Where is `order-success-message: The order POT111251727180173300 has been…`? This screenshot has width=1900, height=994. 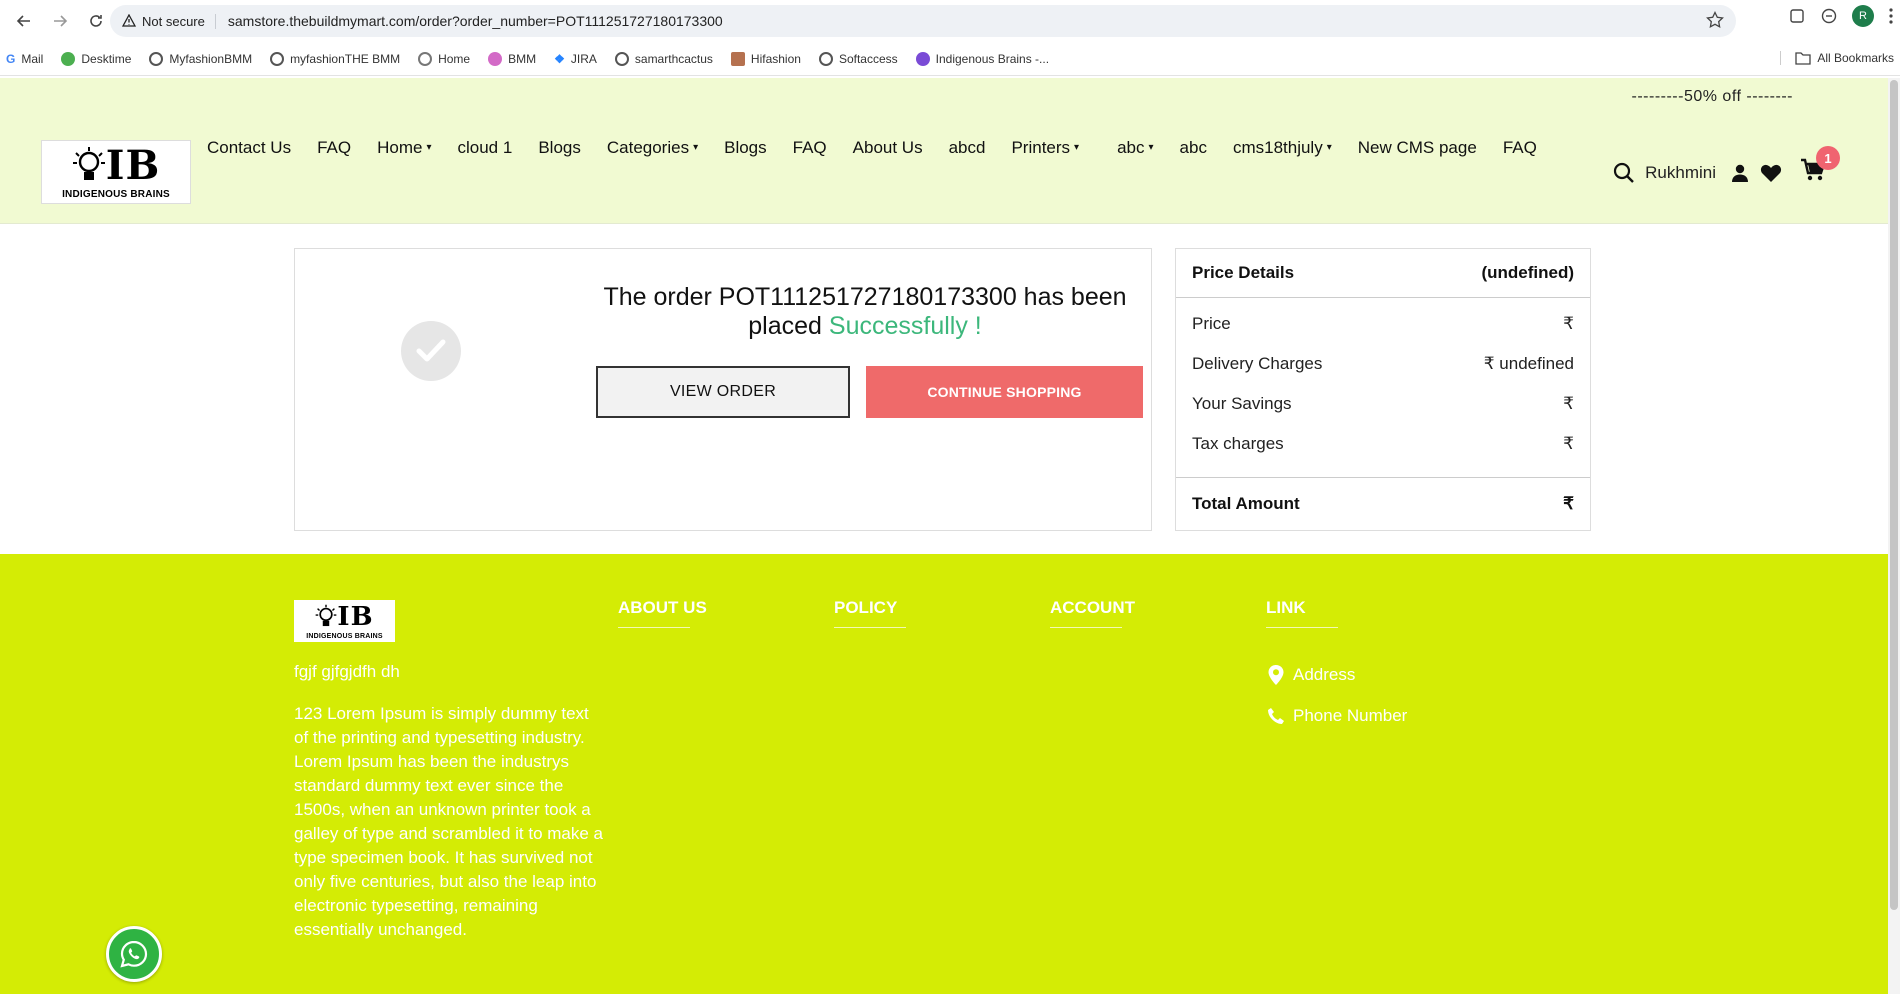 order-success-message: The order POT111251727180173300 has been… is located at coordinates (865, 312).